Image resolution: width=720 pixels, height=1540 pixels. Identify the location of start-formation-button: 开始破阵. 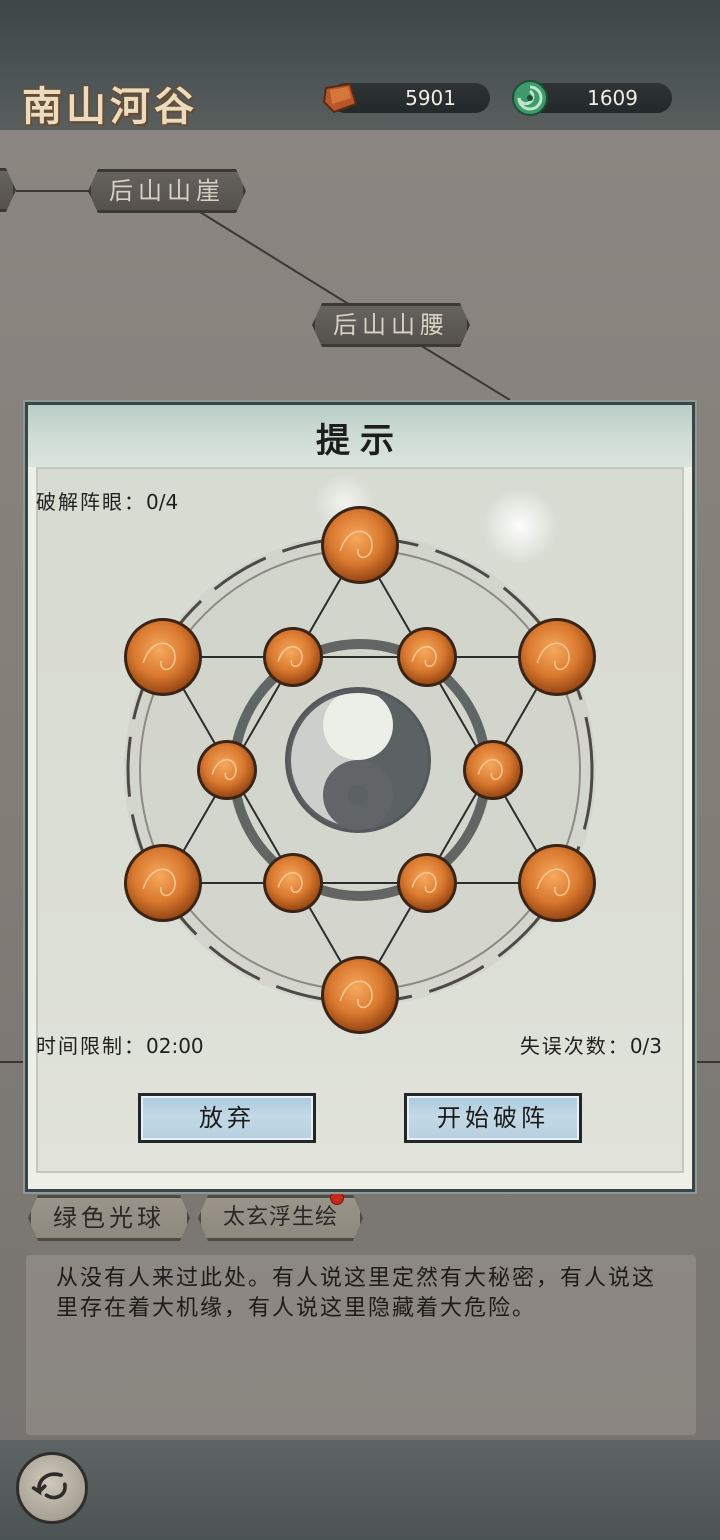
(493, 1118).